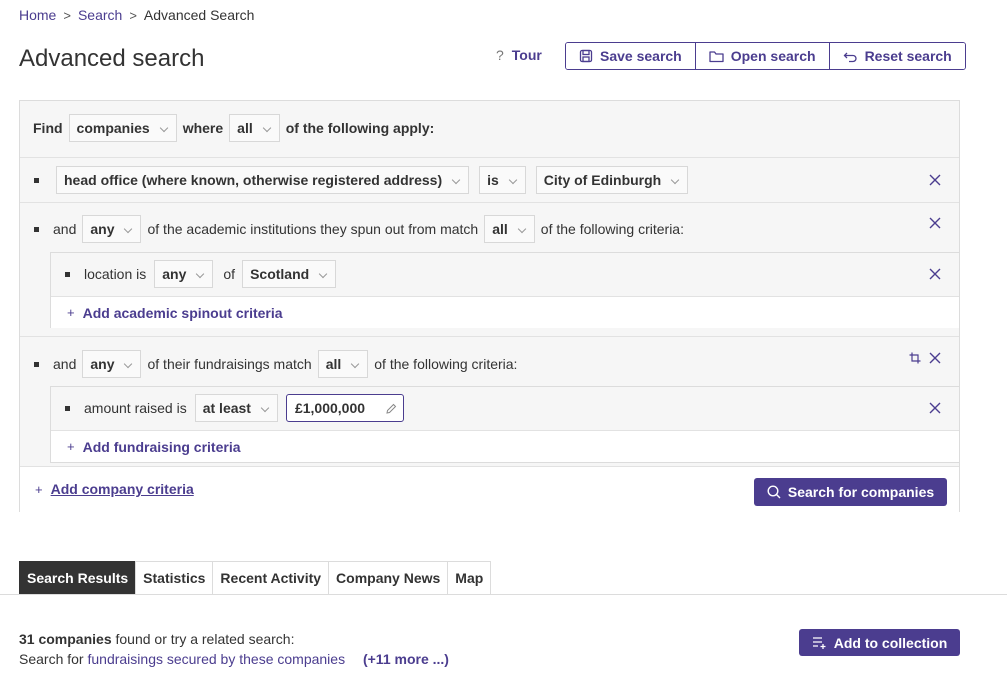 This screenshot has width=1007, height=684. What do you see at coordinates (229, 364) in the screenshot?
I see `criterion-text: of their fundraisings match` at bounding box center [229, 364].